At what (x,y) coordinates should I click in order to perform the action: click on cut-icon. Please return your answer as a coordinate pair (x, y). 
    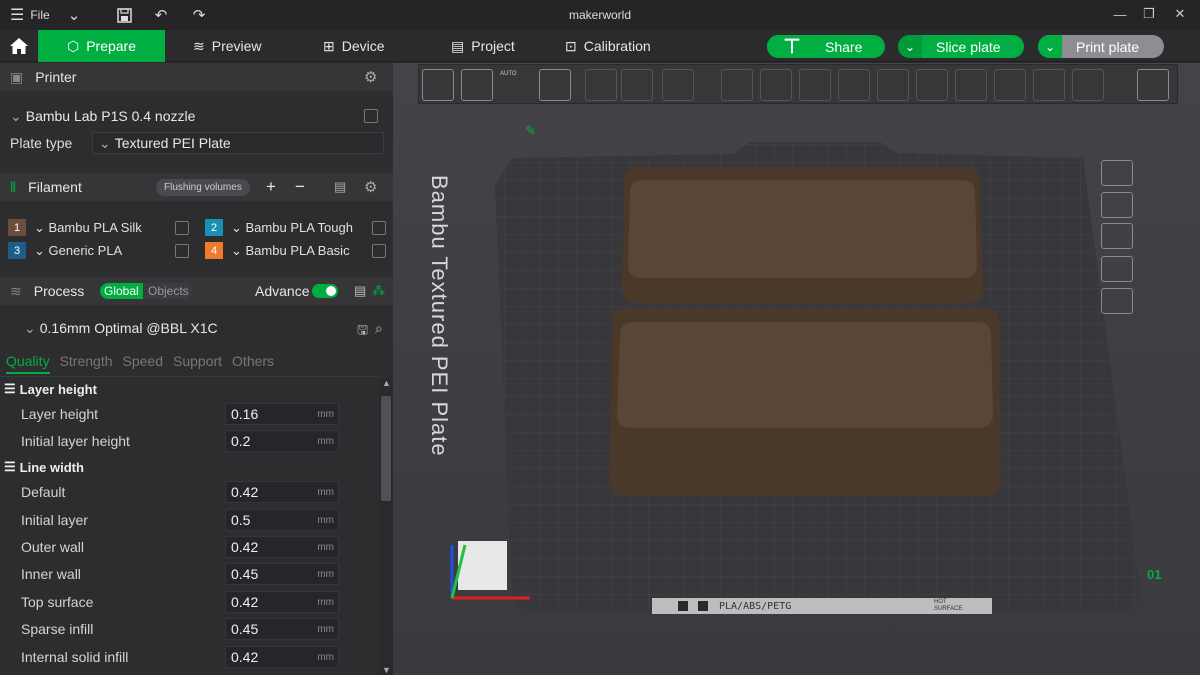
    Looking at the image, I should click on (893, 85).